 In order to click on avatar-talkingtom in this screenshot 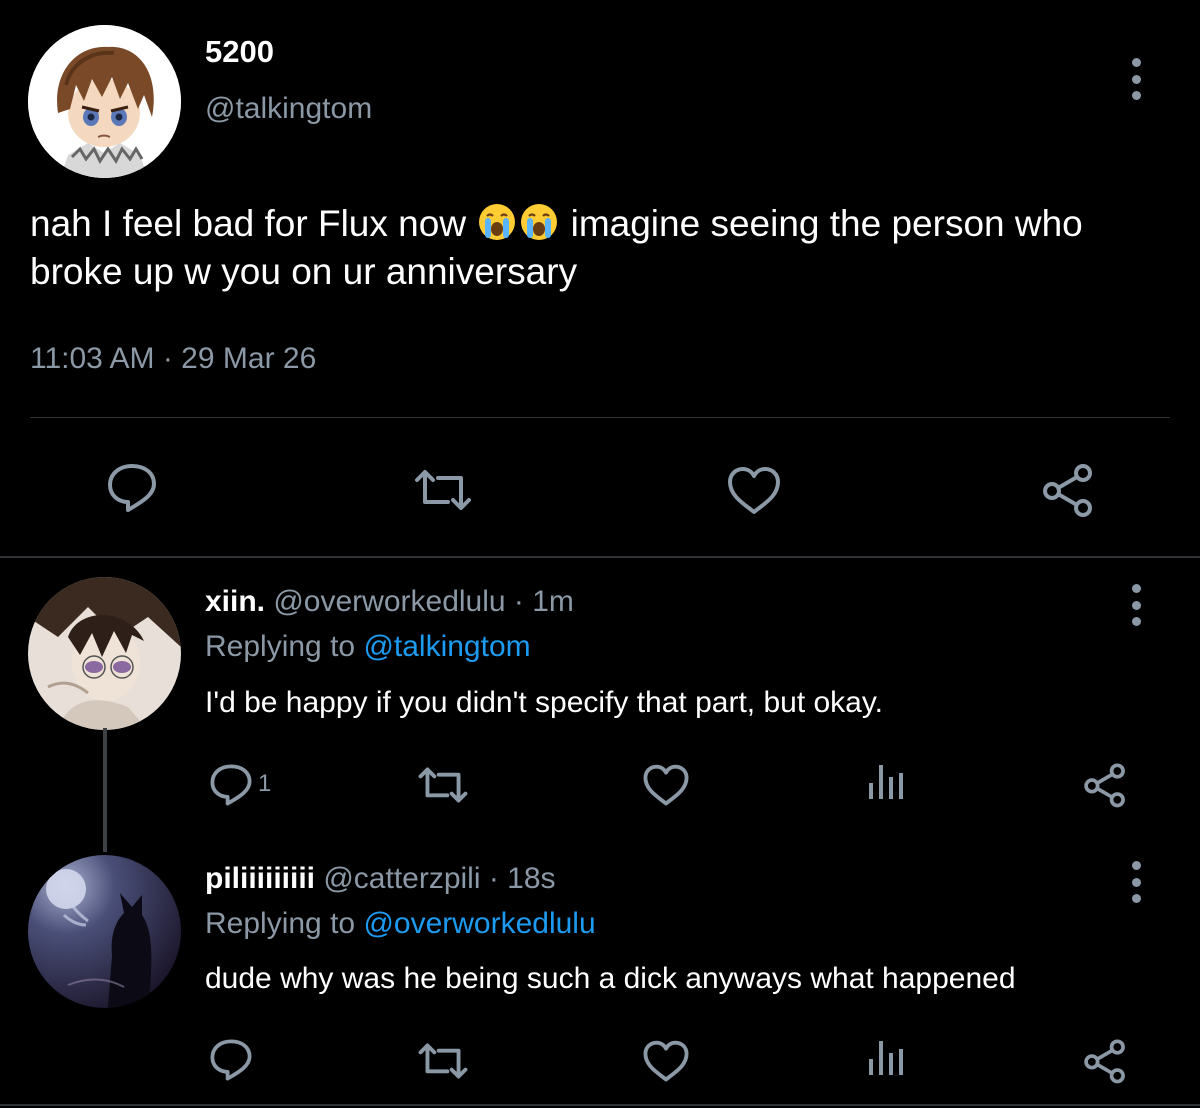, I will do `click(104, 101)`.